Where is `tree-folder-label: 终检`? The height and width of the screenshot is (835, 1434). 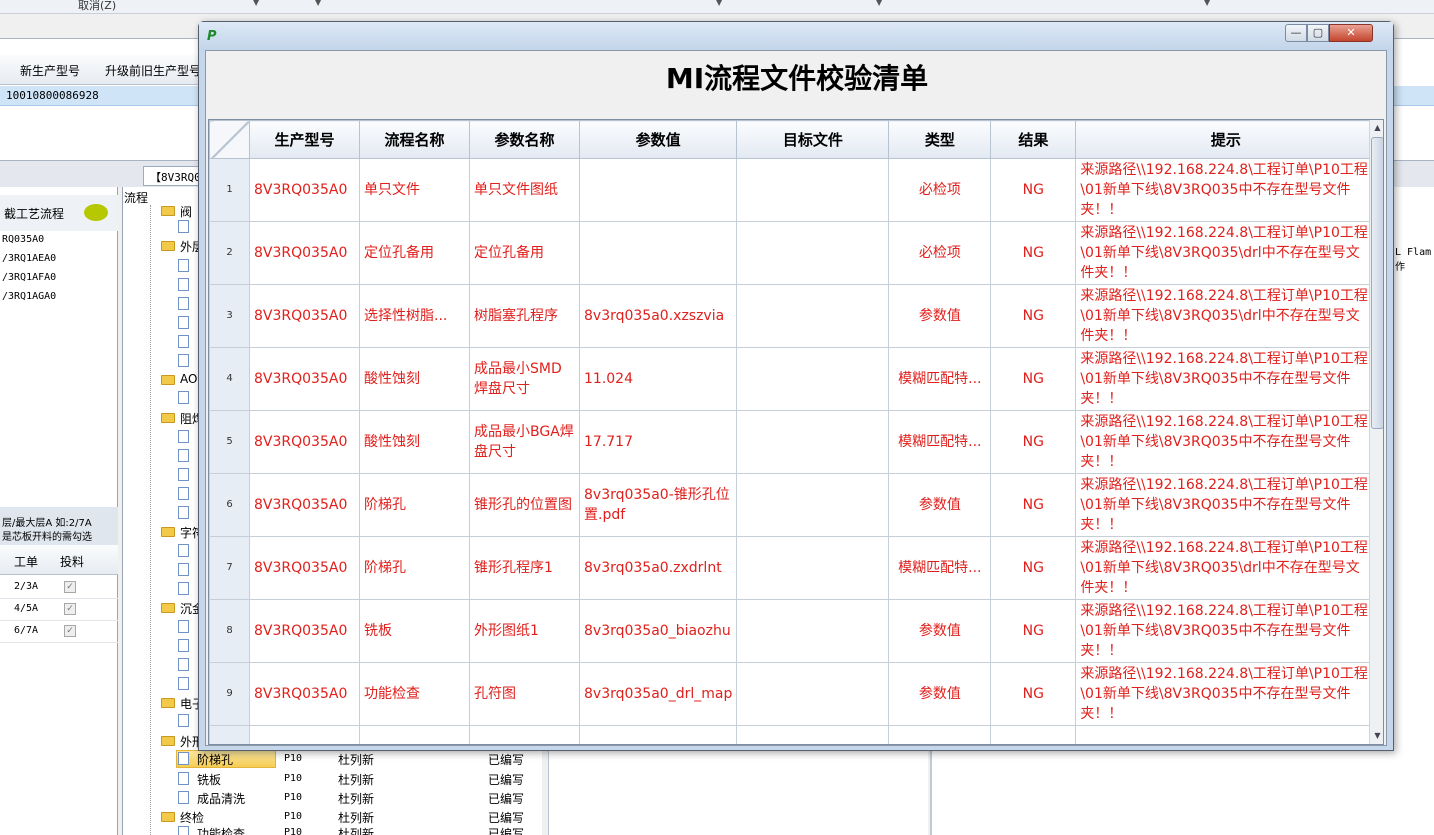 tree-folder-label: 终检 is located at coordinates (192, 817).